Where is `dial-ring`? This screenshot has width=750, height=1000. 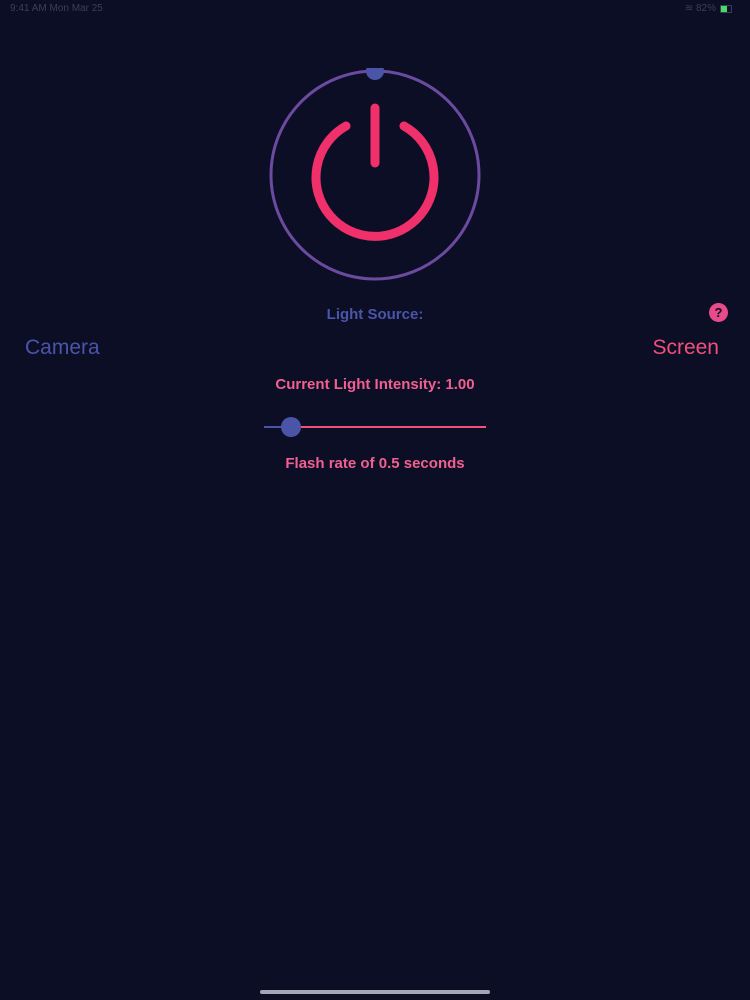 dial-ring is located at coordinates (375, 175).